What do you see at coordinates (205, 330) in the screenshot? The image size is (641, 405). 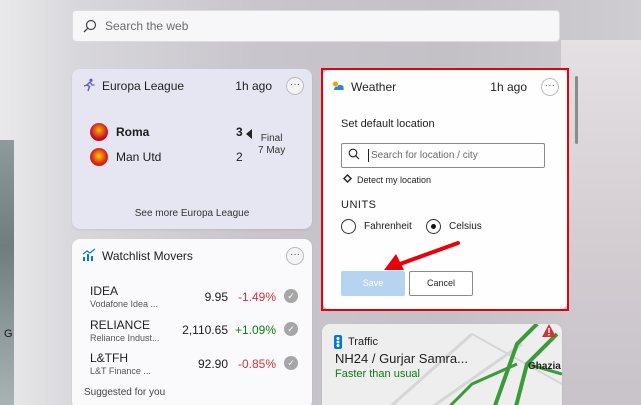 I see `stock-price: 2,110.65` at bounding box center [205, 330].